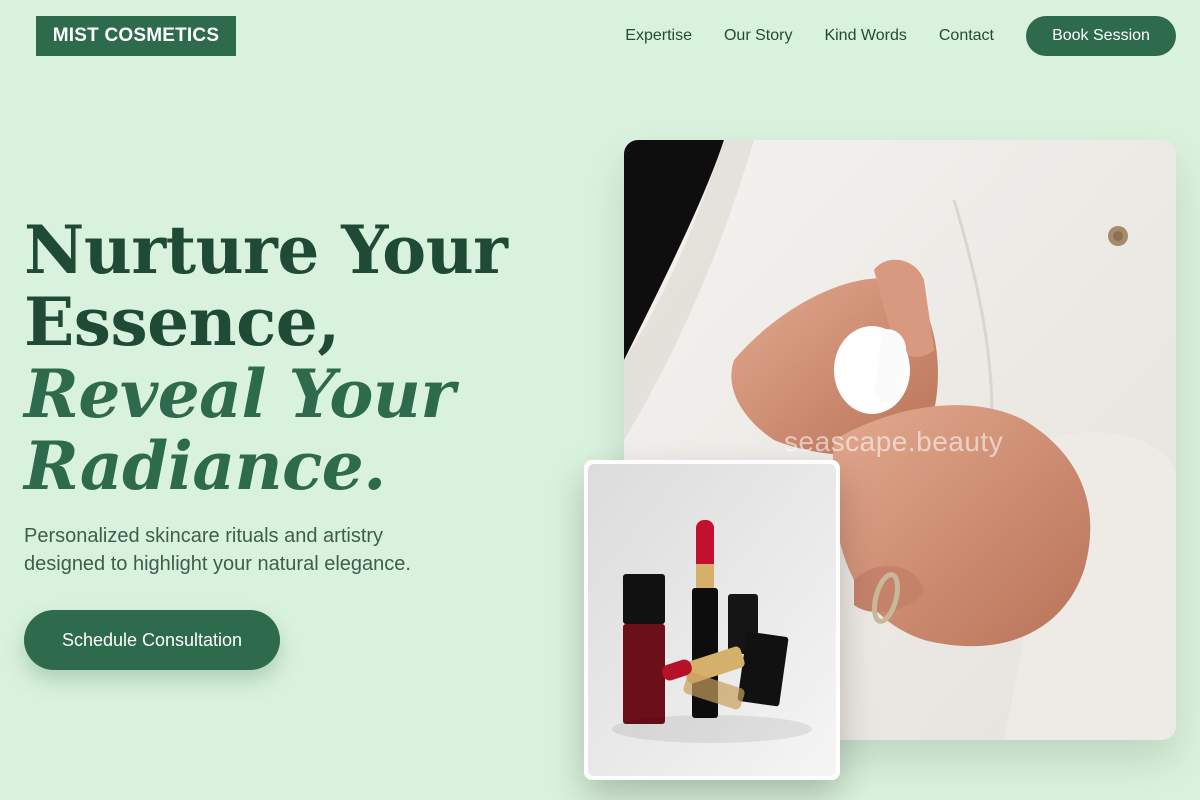 The width and height of the screenshot is (1200, 800). I want to click on lipstick-bottles-illustration, so click(712, 620).